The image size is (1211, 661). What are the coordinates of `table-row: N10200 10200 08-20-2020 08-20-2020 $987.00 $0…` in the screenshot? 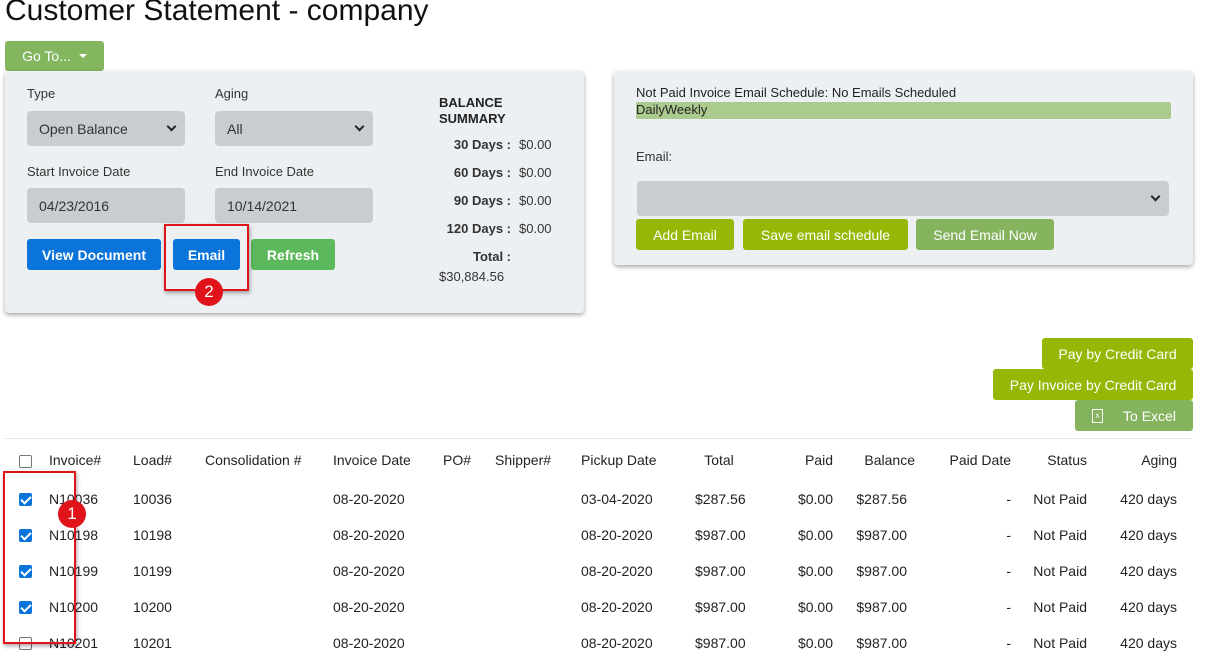 It's located at (599, 607).